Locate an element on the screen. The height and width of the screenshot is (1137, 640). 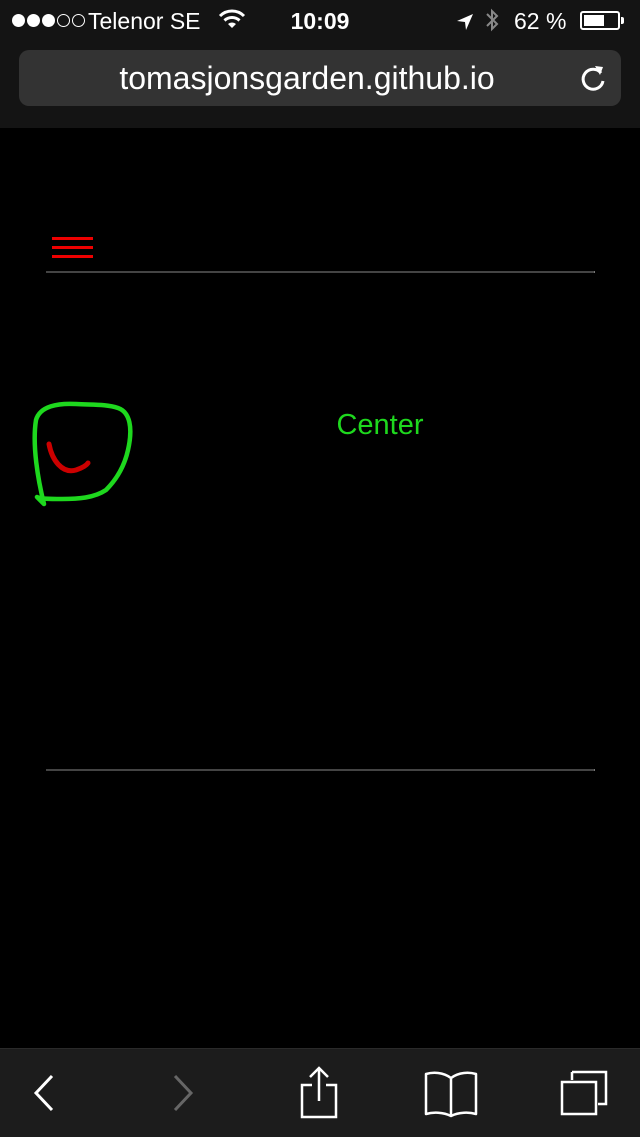
back-arrow-icon is located at coordinates (44, 1093).